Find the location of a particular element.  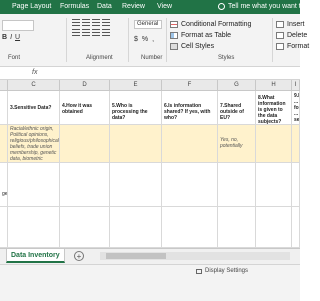

cell-b-fragment: ge is located at coordinates (4, 185).